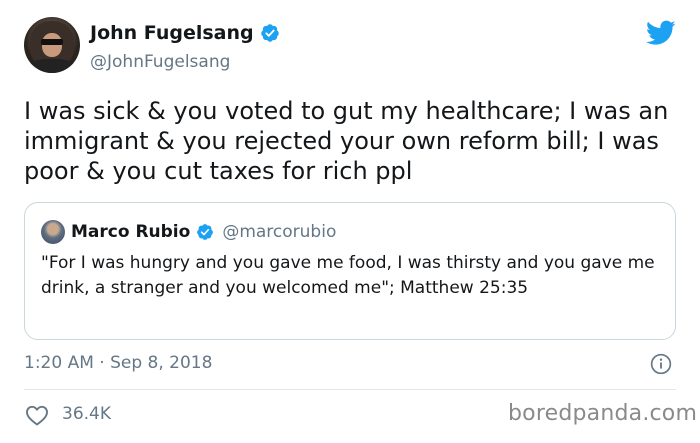  What do you see at coordinates (118, 363) in the screenshot?
I see `tweet-timestamp: 1:20 AM · Sep 8, 2018` at bounding box center [118, 363].